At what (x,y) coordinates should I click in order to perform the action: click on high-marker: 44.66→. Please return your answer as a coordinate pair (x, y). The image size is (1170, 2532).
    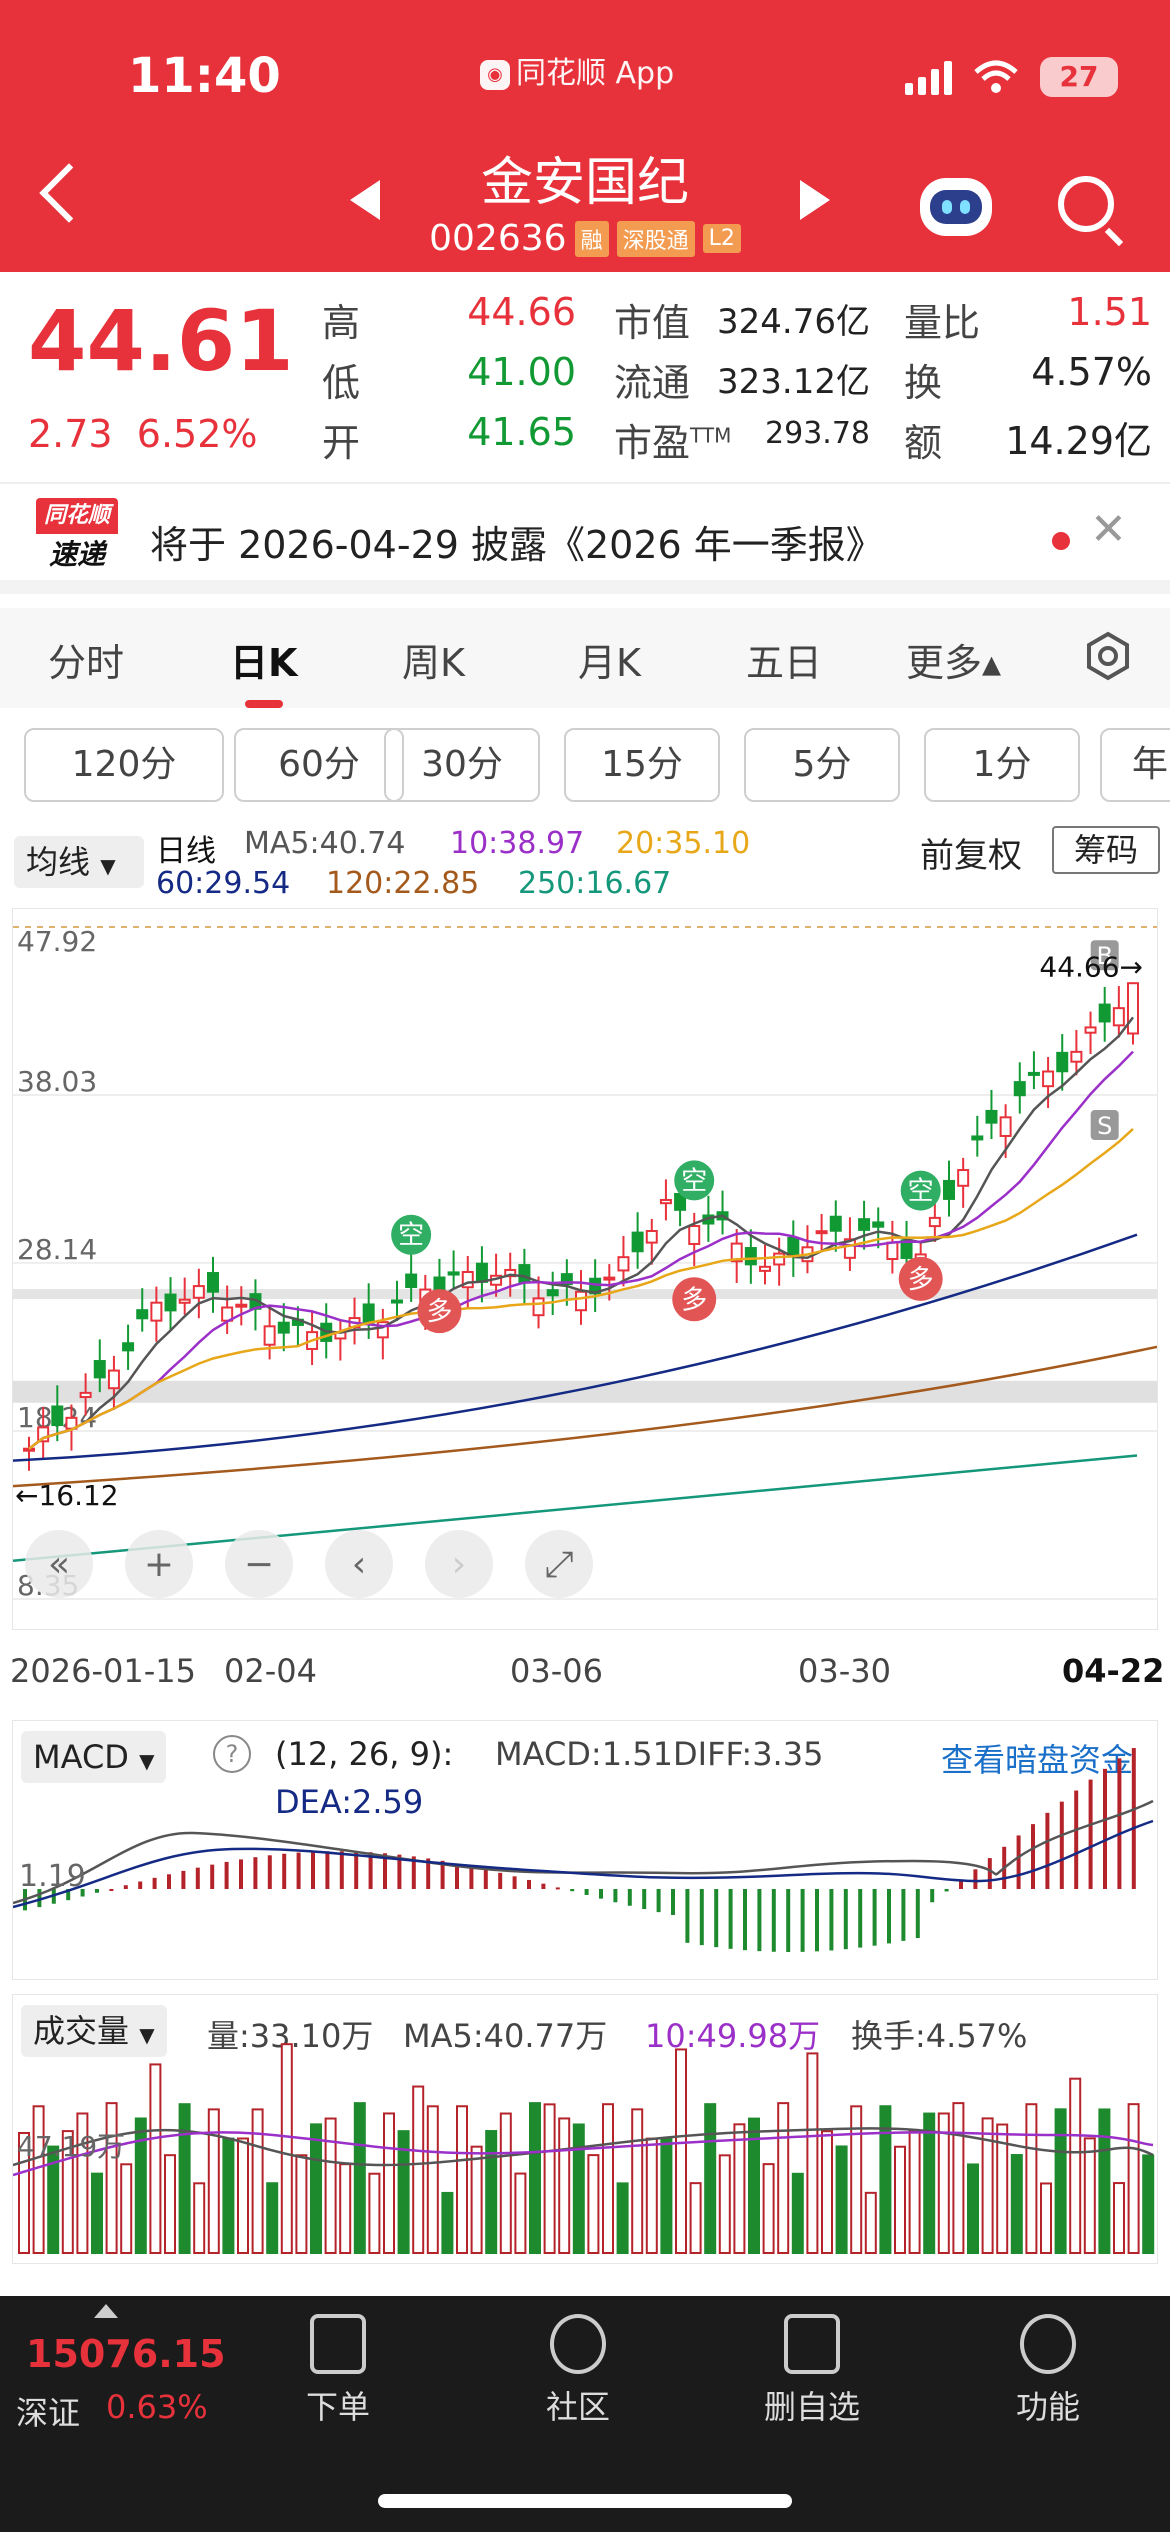
    Looking at the image, I should click on (1091, 966).